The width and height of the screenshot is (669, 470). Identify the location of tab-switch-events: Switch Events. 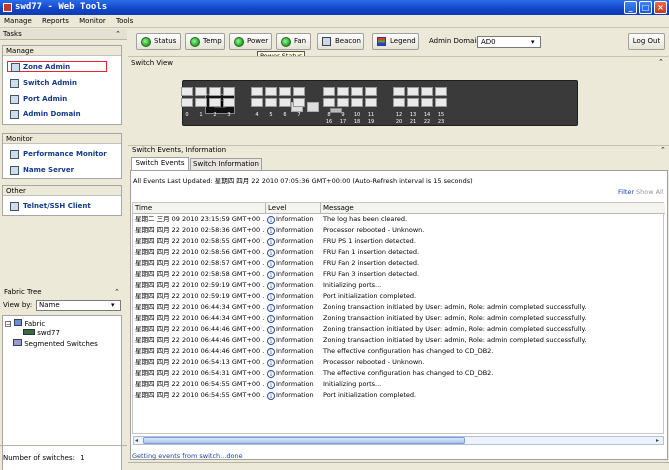
(160, 163).